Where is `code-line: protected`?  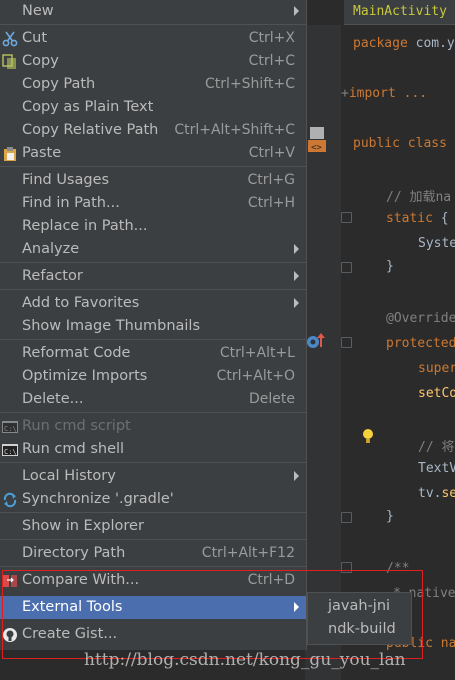
code-line: protected is located at coordinates (420, 343).